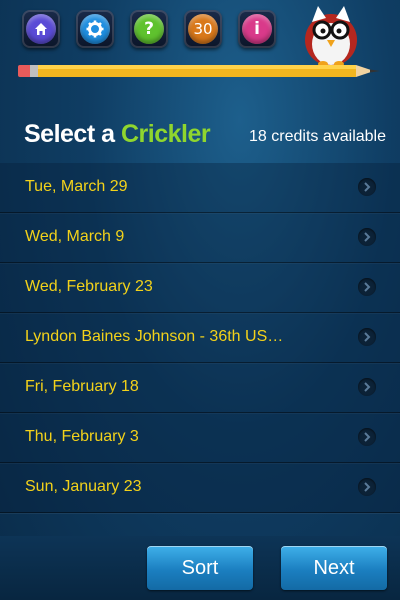 This screenshot has height=600, width=400. I want to click on timer-badge-icon: 30, so click(203, 29).